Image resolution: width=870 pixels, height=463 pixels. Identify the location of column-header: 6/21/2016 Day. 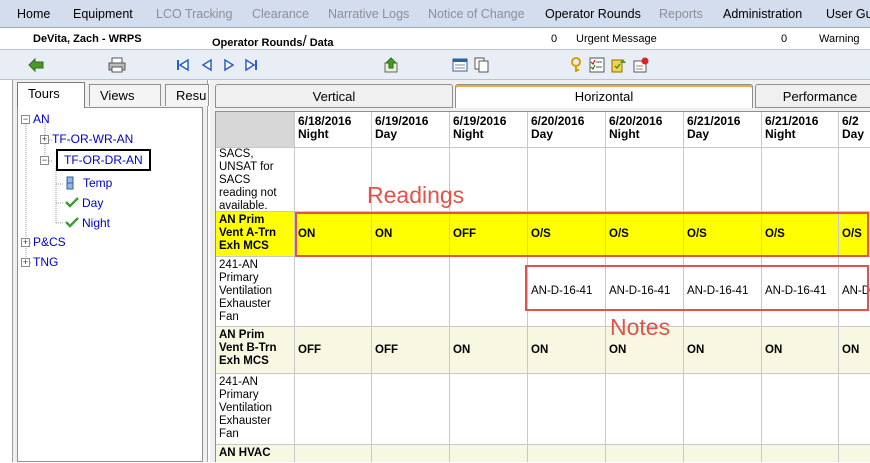
(723, 130).